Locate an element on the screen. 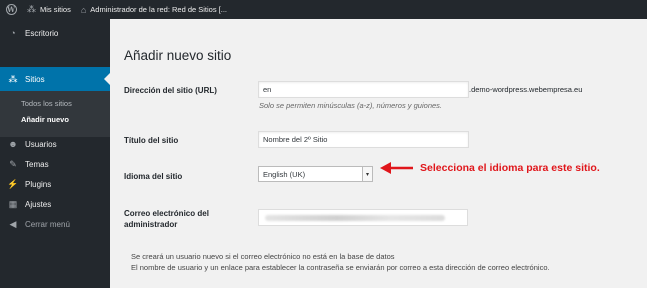 This screenshot has height=288, width=647. language-annotation: Selecciona el idioma para este sitio. is located at coordinates (490, 168).